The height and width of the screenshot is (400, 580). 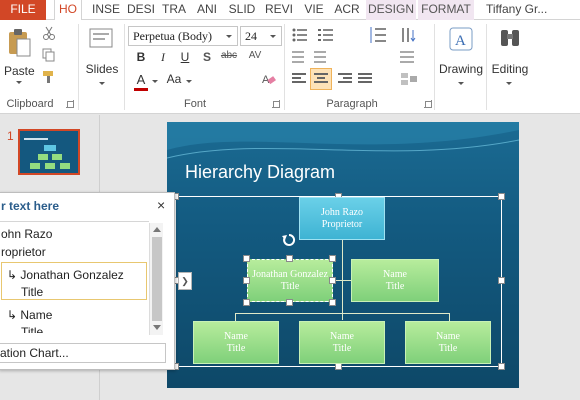 I want to click on shadow-icon: S, so click(x=207, y=57).